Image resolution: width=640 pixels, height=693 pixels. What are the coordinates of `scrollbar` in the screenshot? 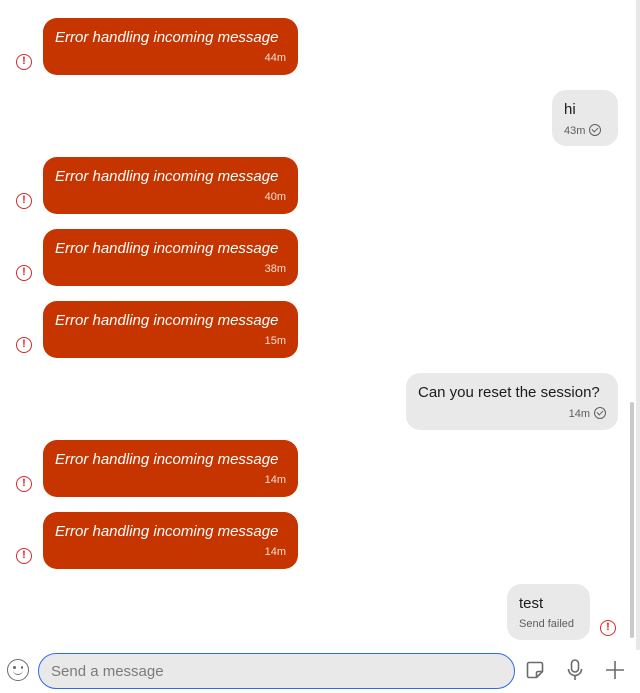 It's located at (632, 520).